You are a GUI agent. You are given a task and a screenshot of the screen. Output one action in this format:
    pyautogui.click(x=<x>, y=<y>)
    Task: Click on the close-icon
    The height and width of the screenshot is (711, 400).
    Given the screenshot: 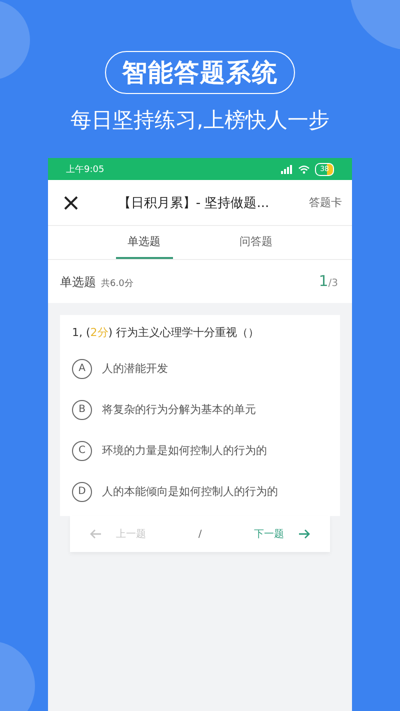 What is the action you would take?
    pyautogui.click(x=71, y=203)
    